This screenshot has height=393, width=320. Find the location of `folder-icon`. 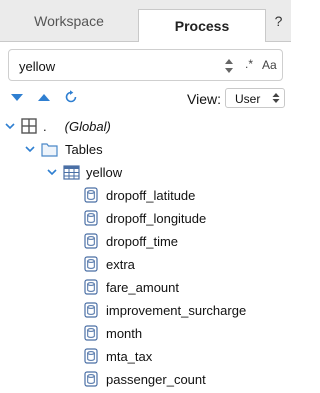

folder-icon is located at coordinates (49, 149).